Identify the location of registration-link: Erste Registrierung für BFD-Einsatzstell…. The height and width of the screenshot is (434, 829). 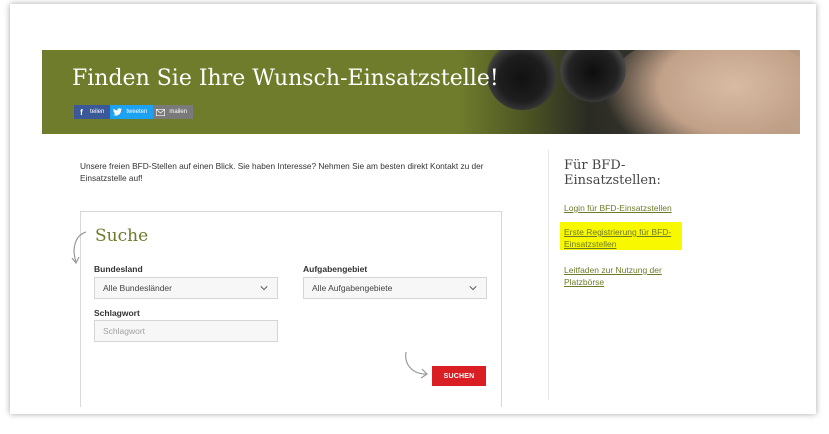
(626, 238).